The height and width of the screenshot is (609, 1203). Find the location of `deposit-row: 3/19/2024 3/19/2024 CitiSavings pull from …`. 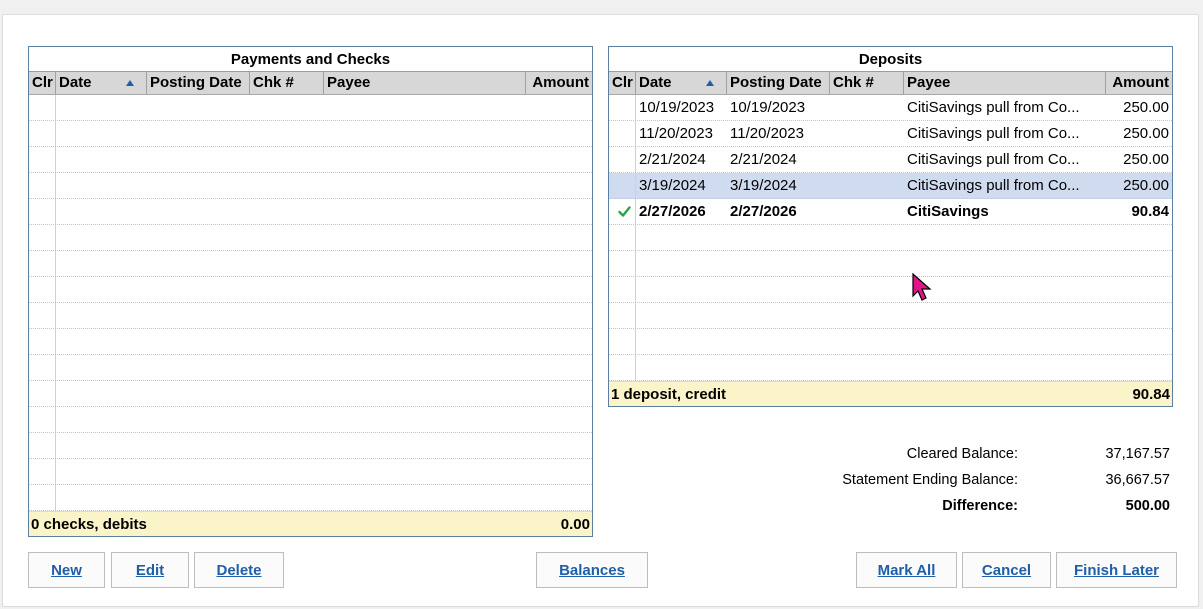

deposit-row: 3/19/2024 3/19/2024 CitiSavings pull from … is located at coordinates (890, 186).